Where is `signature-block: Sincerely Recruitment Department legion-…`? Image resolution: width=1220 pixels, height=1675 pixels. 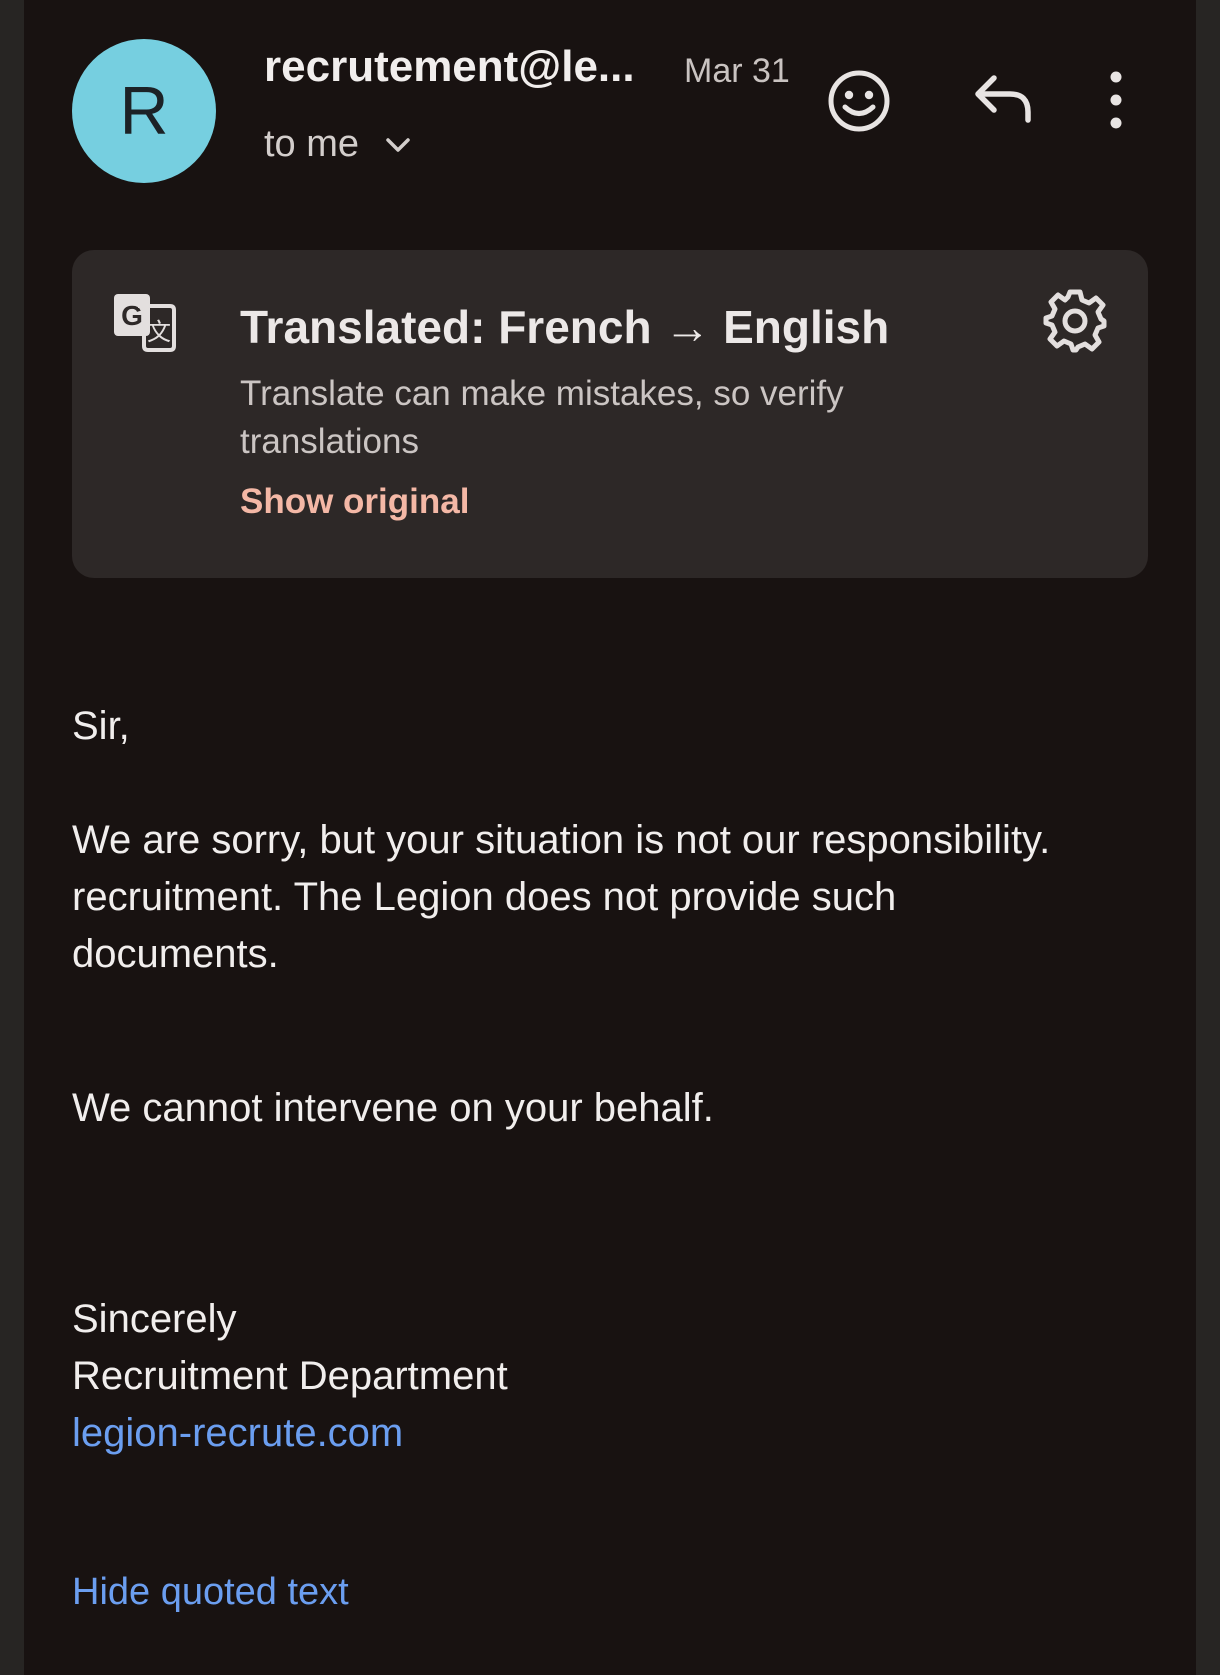 signature-block: Sincerely Recruitment Department legion-… is located at coordinates (290, 1376).